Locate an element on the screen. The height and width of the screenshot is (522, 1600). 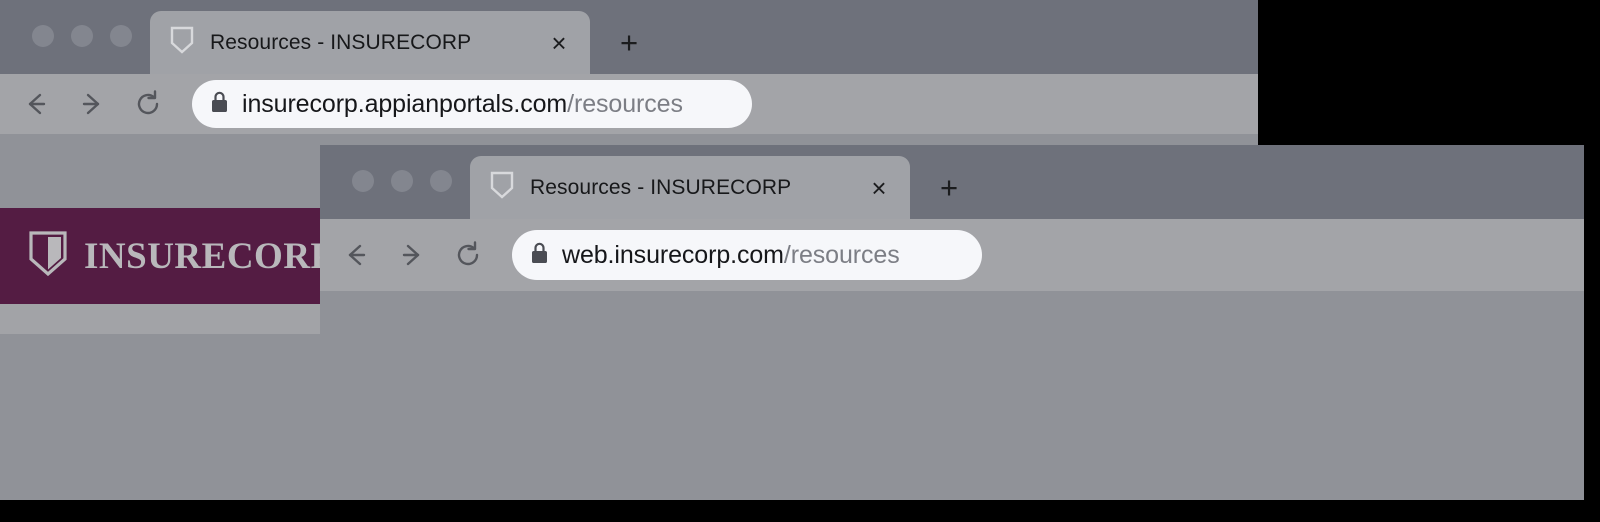
brand-logo: INSURECORP is located at coordinates (181, 256).